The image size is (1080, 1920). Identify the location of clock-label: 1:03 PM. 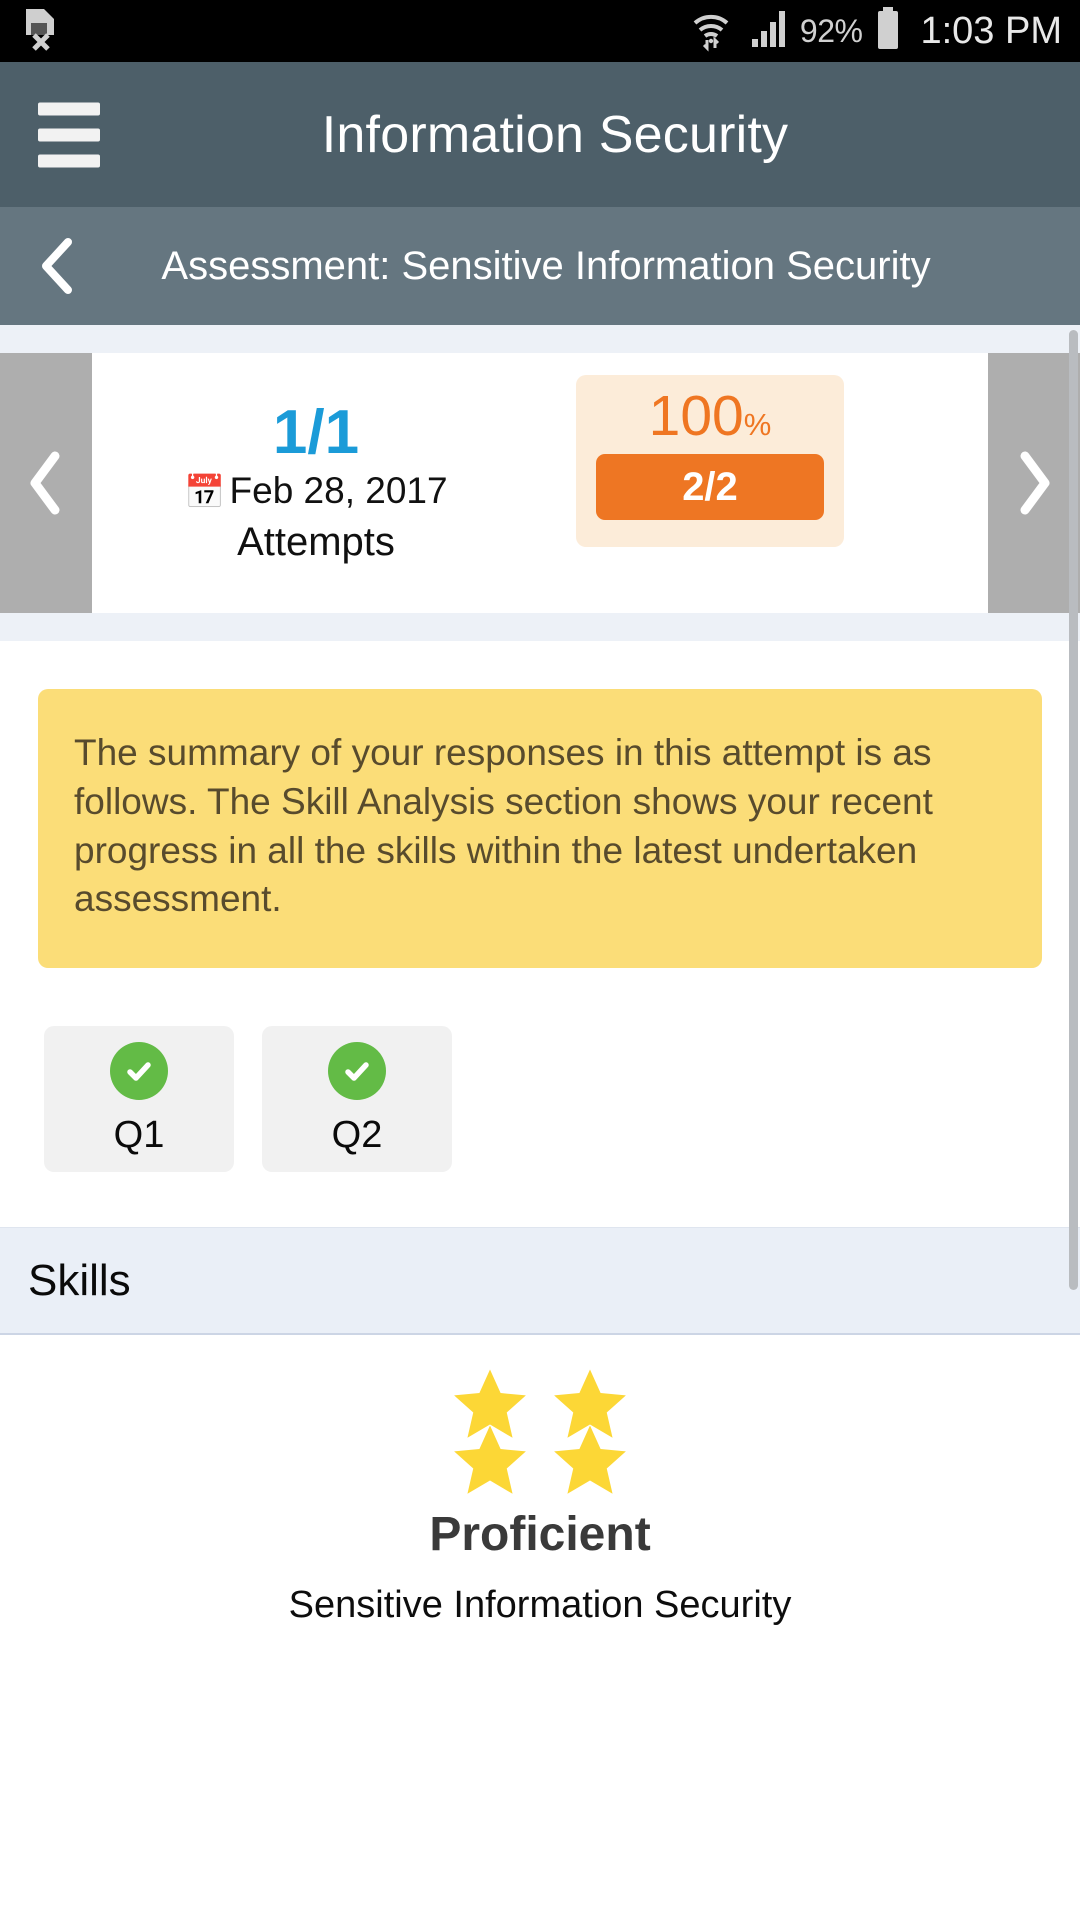
(991, 30).